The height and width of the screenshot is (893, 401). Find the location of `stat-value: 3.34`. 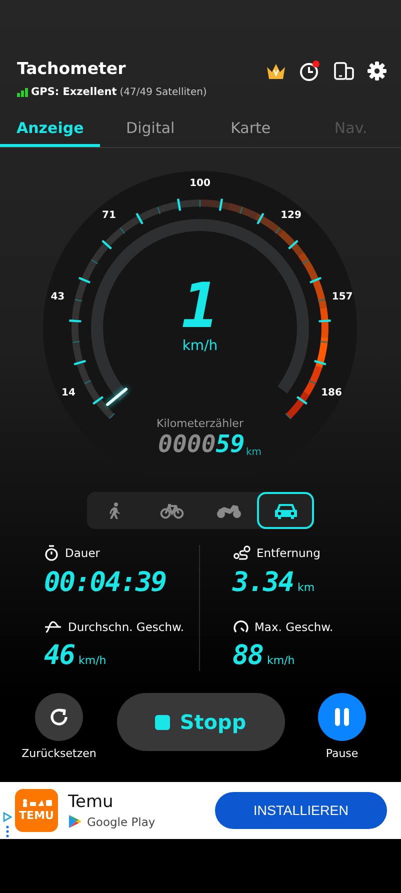

stat-value: 3.34 is located at coordinates (263, 582).